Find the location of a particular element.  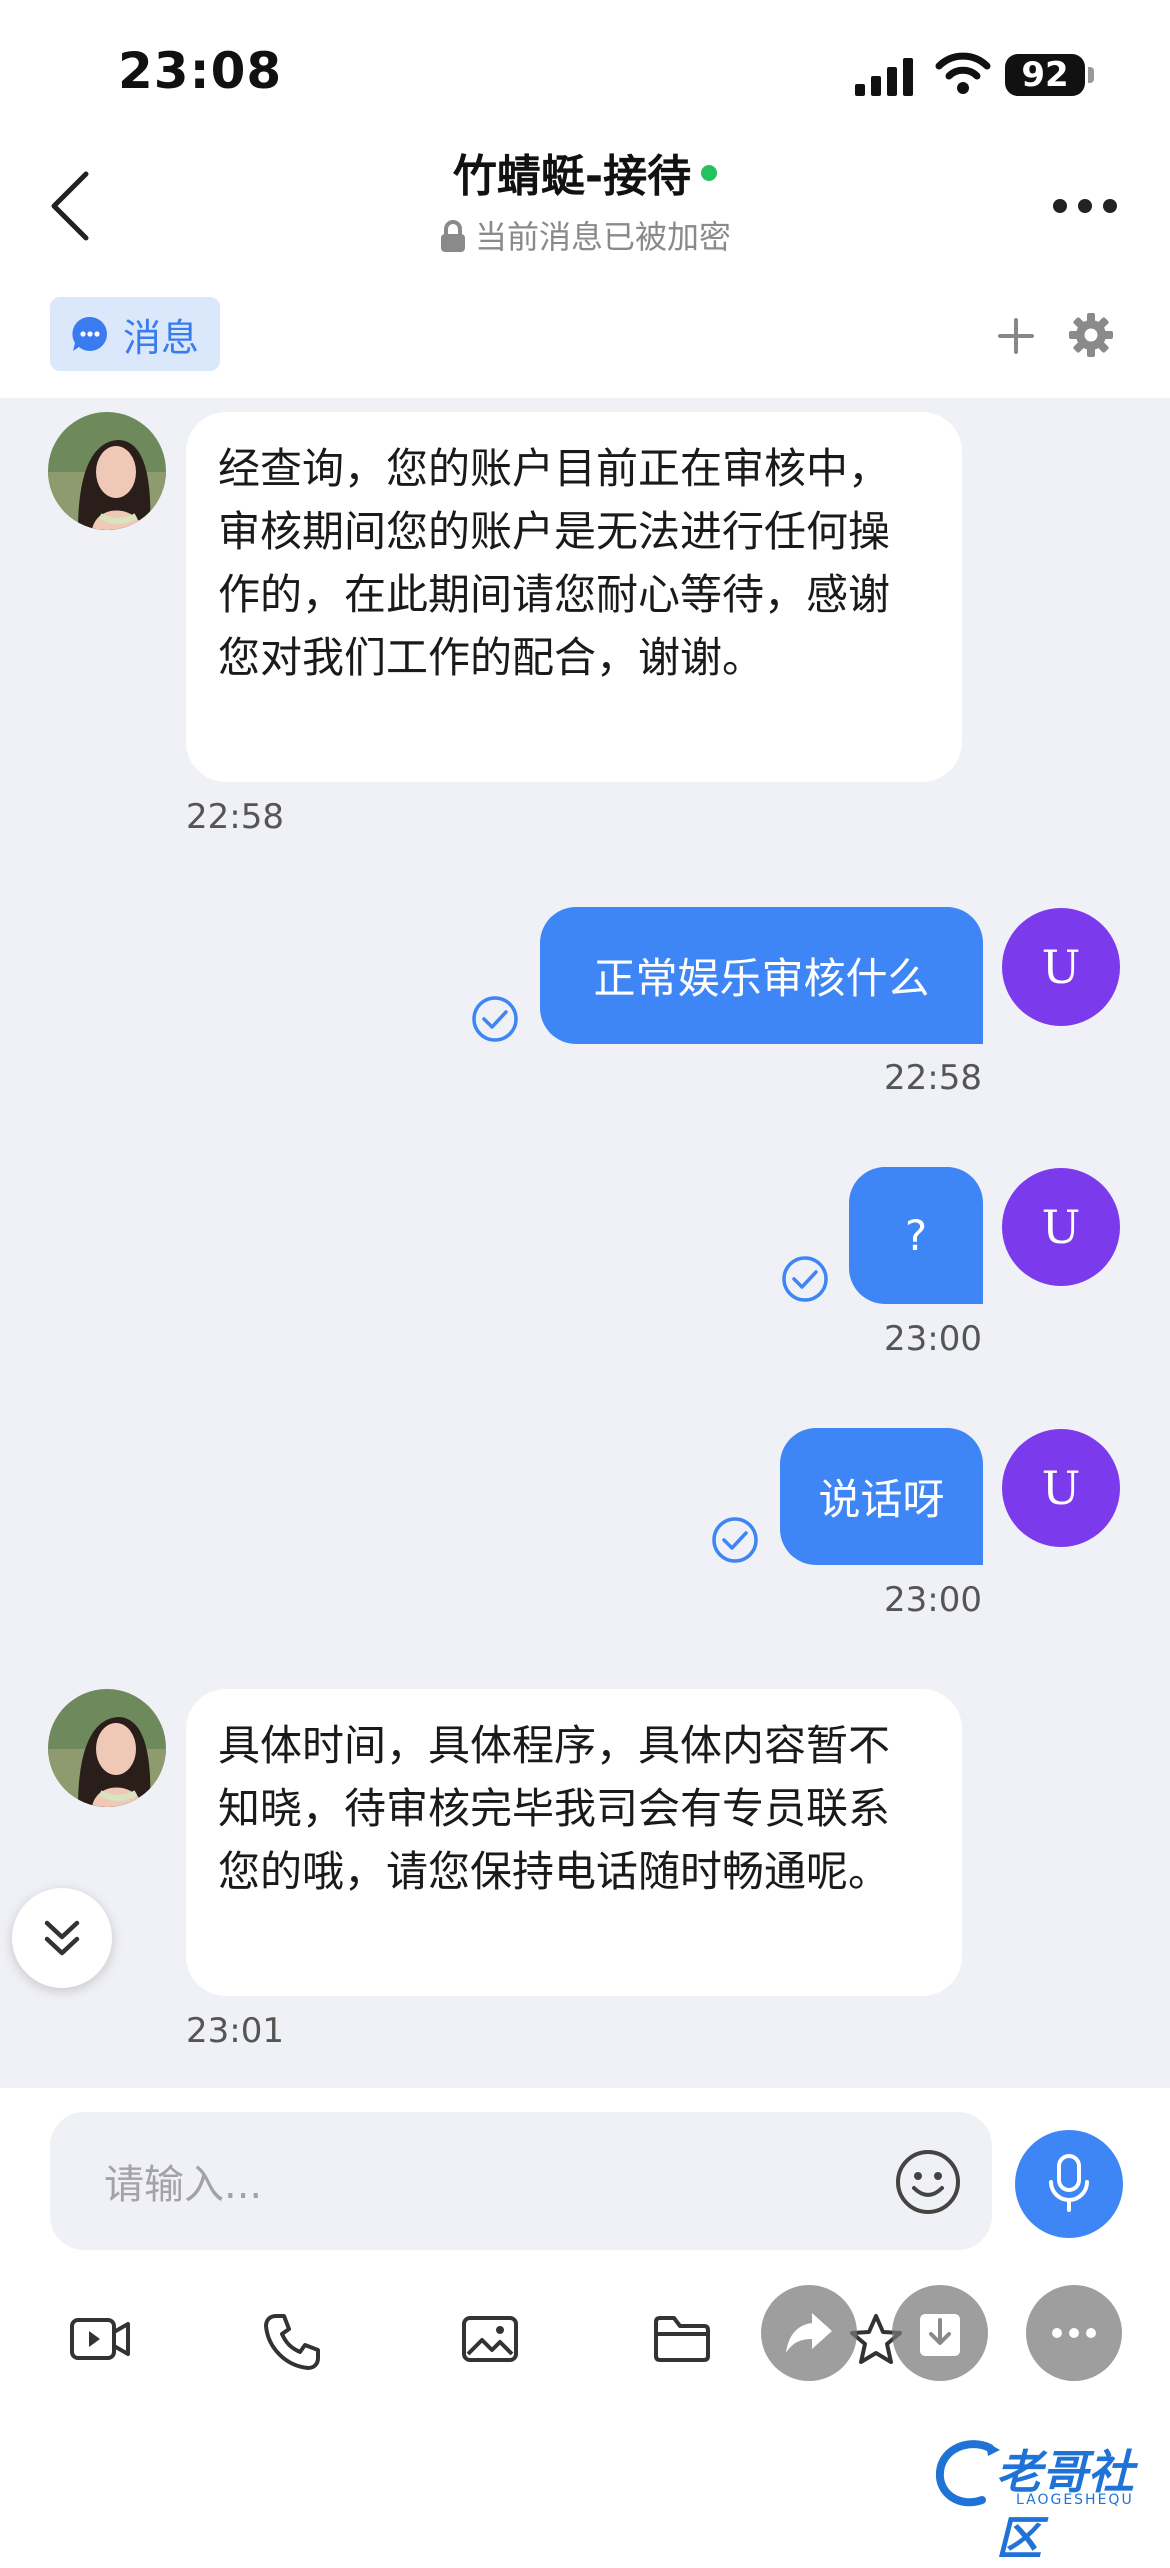

scroll-to-bottom-button is located at coordinates (62, 1938).